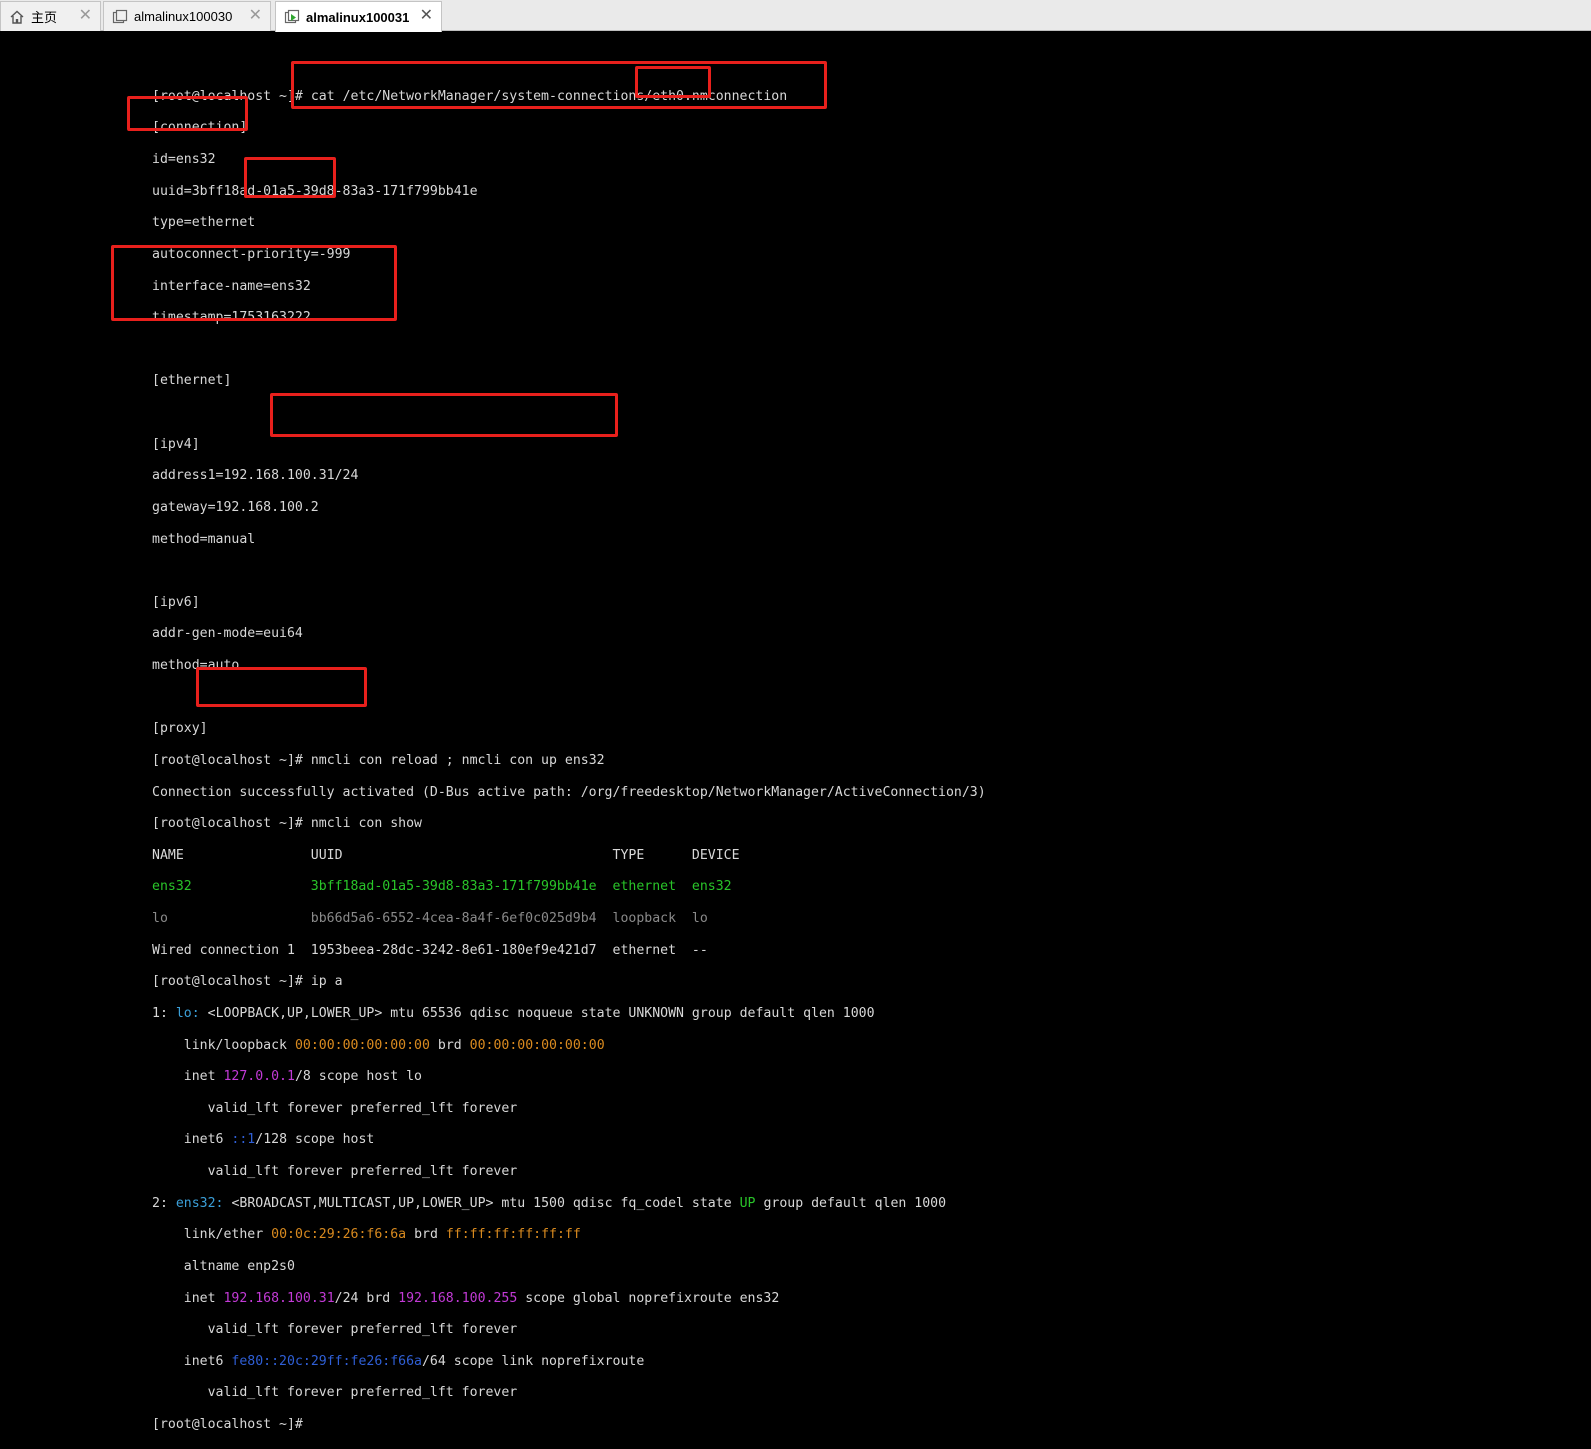 The width and height of the screenshot is (1591, 1449). What do you see at coordinates (176, 444) in the screenshot?
I see `terminal-line: [ipv4]` at bounding box center [176, 444].